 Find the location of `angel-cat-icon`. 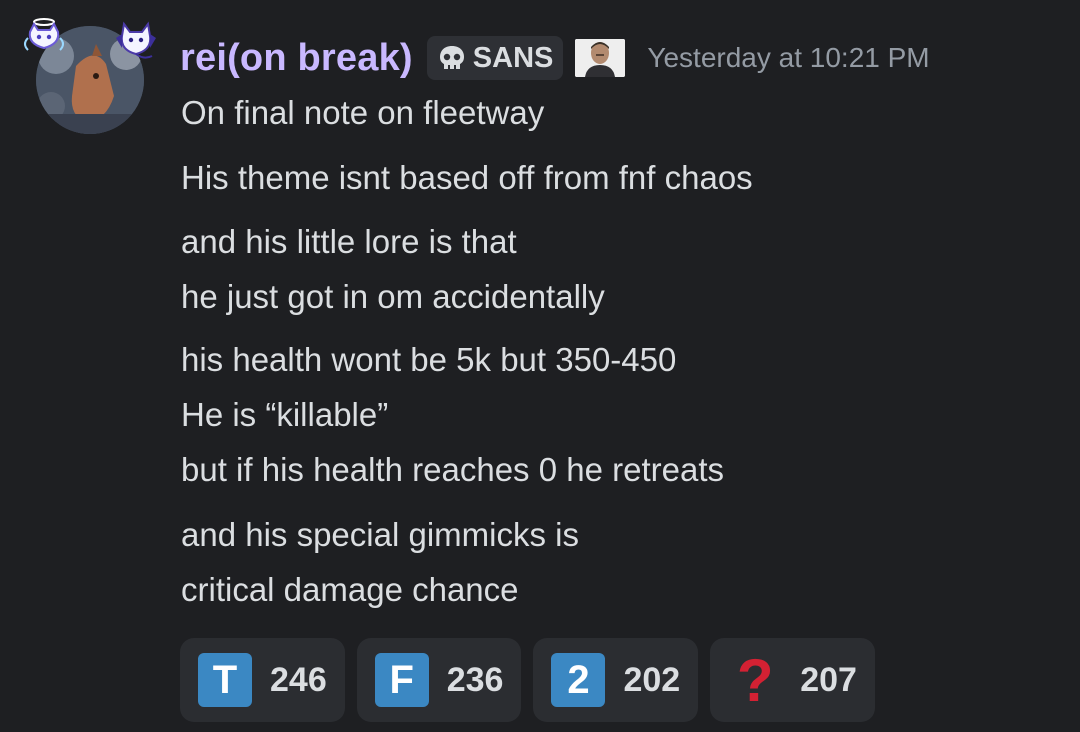

angel-cat-icon is located at coordinates (44, 34).